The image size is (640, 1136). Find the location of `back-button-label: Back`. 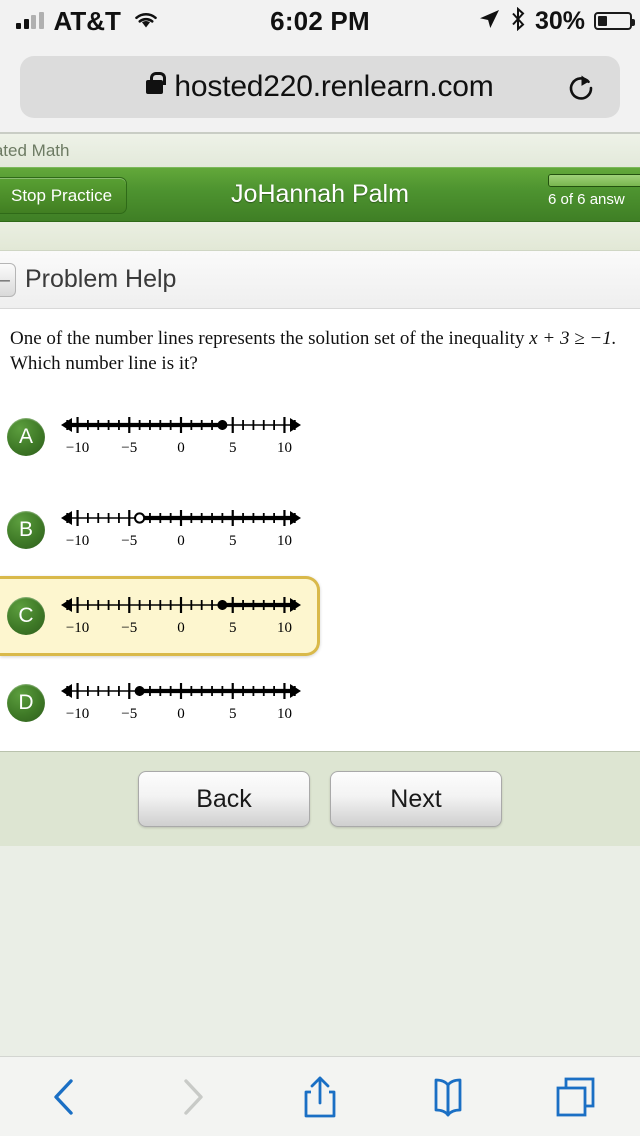

back-button-label: Back is located at coordinates (224, 798).